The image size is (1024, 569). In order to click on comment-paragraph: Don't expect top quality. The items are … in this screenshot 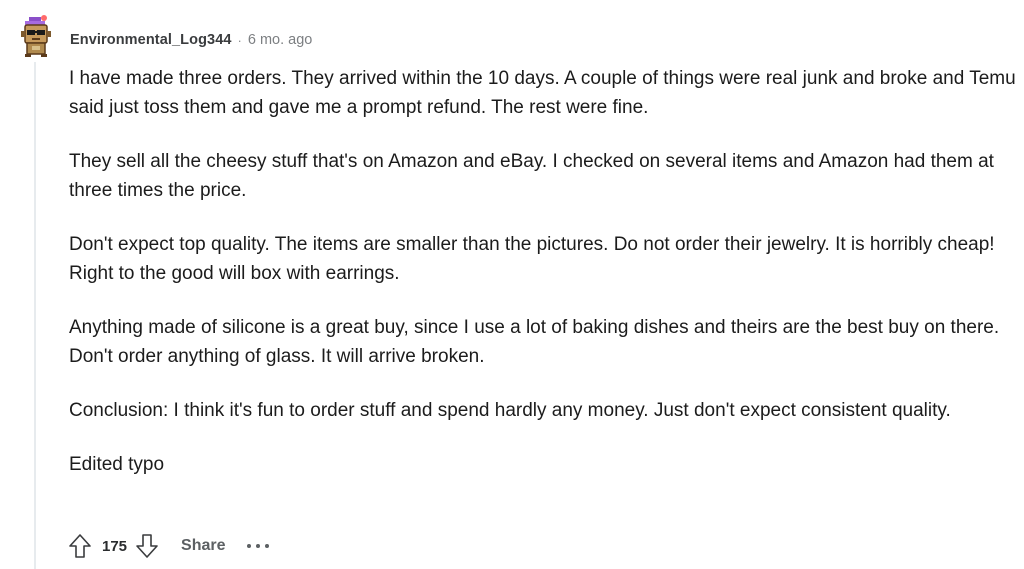, I will do `click(532, 259)`.